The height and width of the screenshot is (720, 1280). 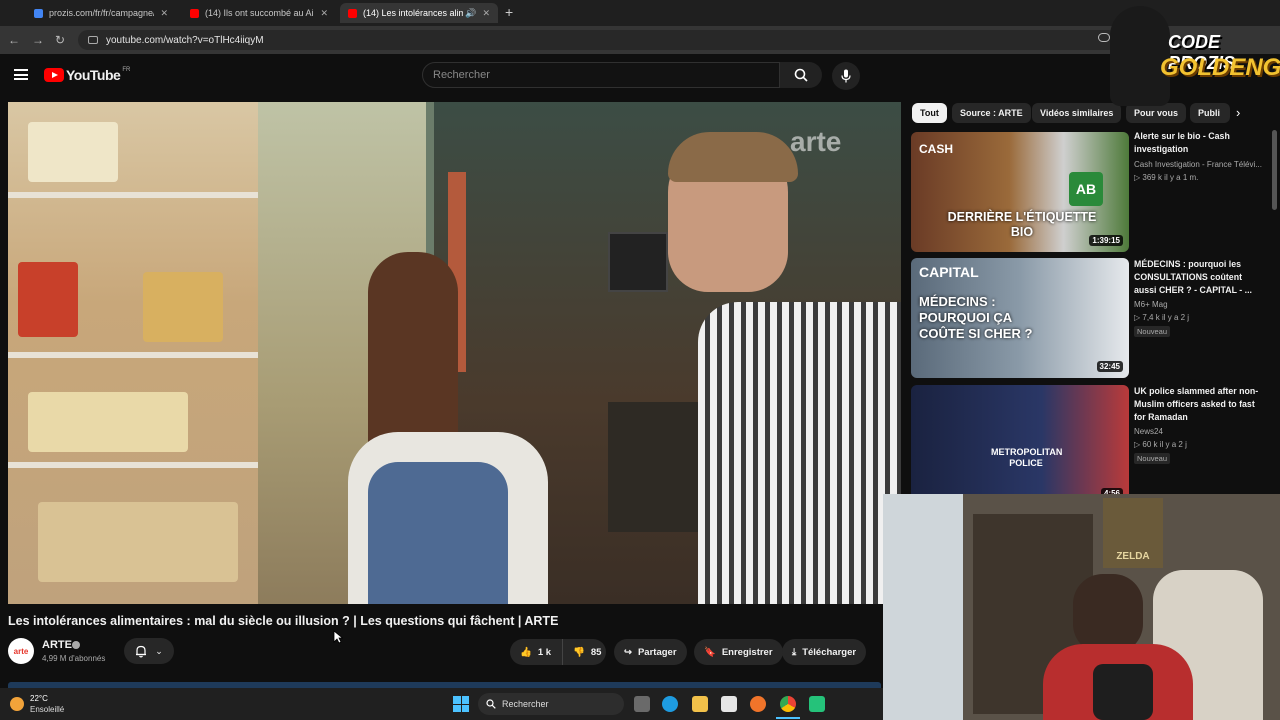 I want to click on striped-shirt, so click(x=799, y=453).